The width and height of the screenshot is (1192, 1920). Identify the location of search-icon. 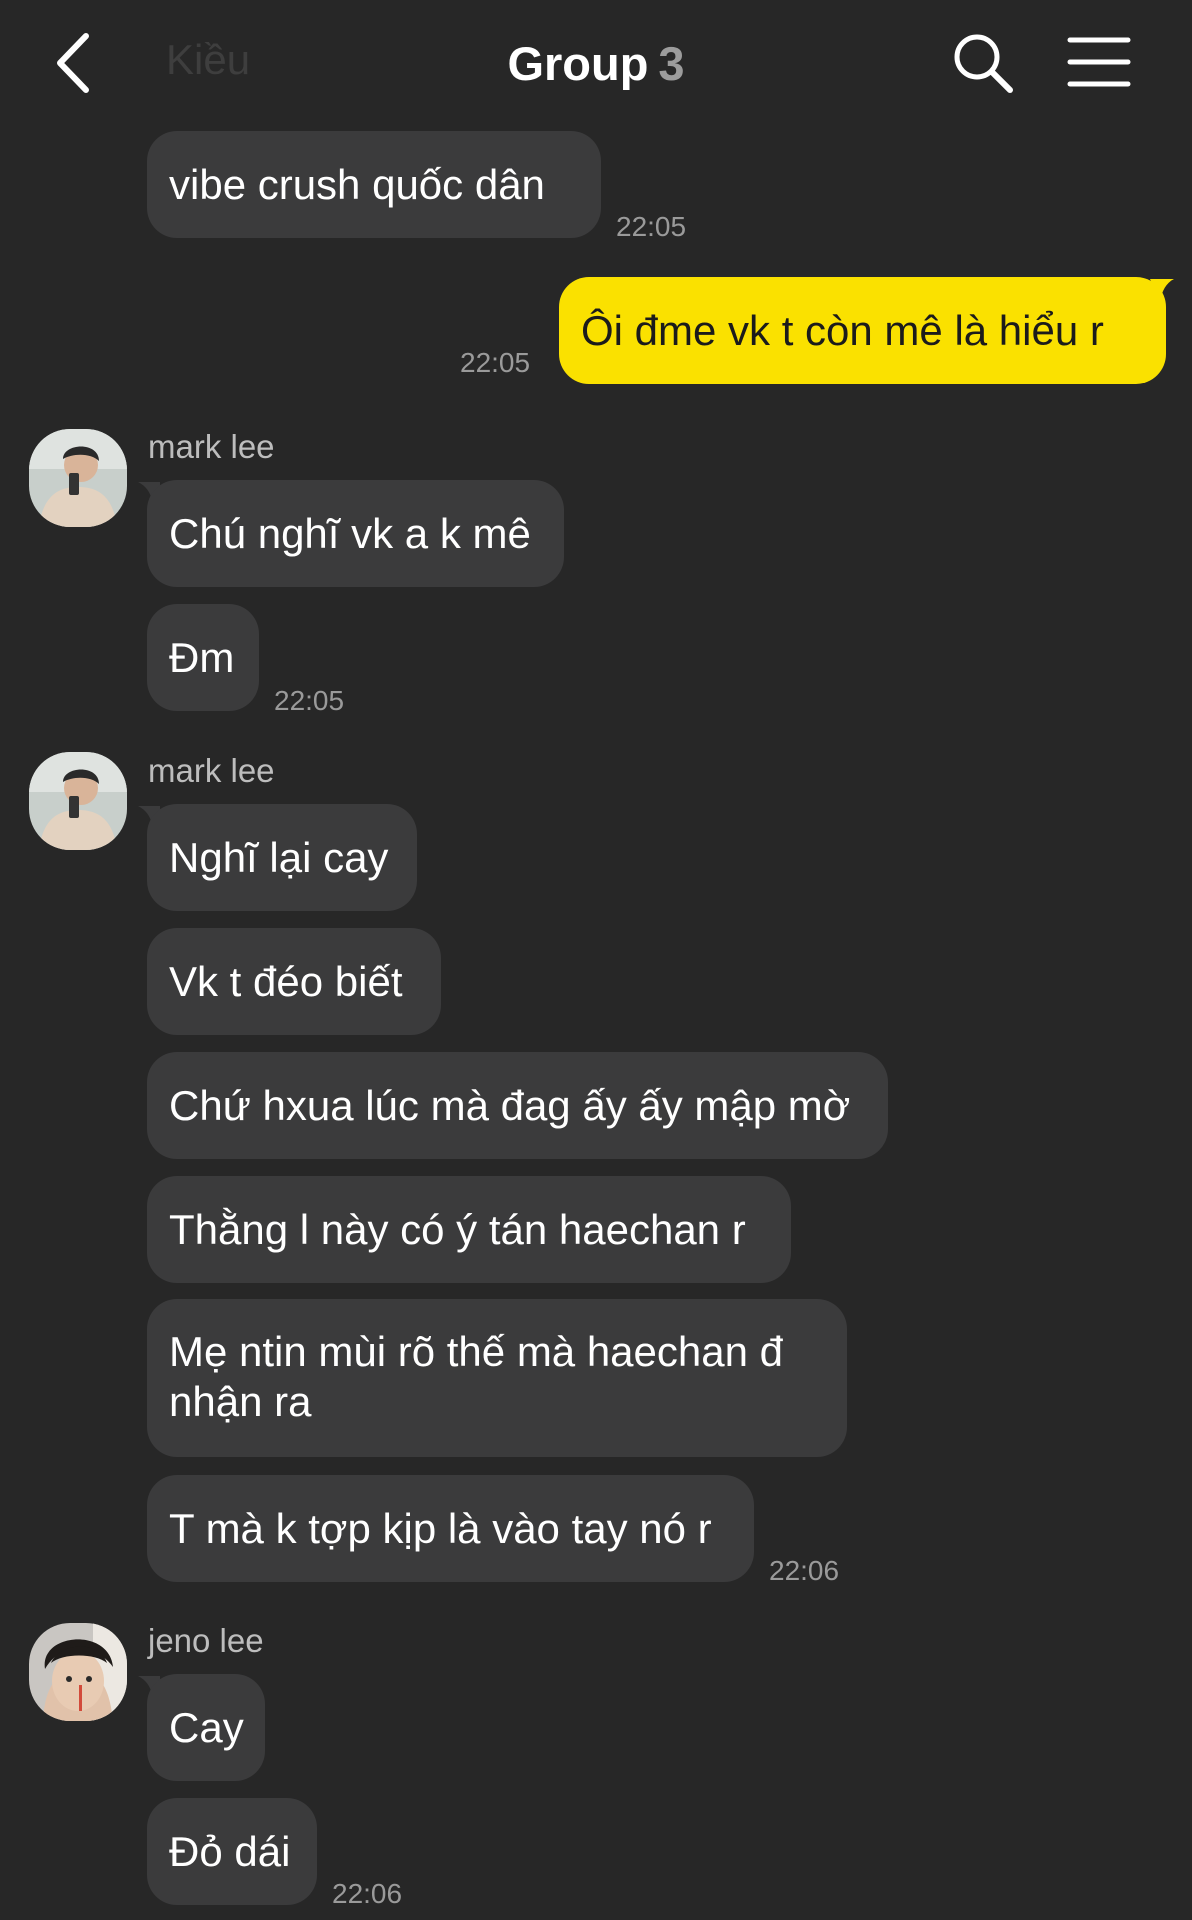
(983, 63).